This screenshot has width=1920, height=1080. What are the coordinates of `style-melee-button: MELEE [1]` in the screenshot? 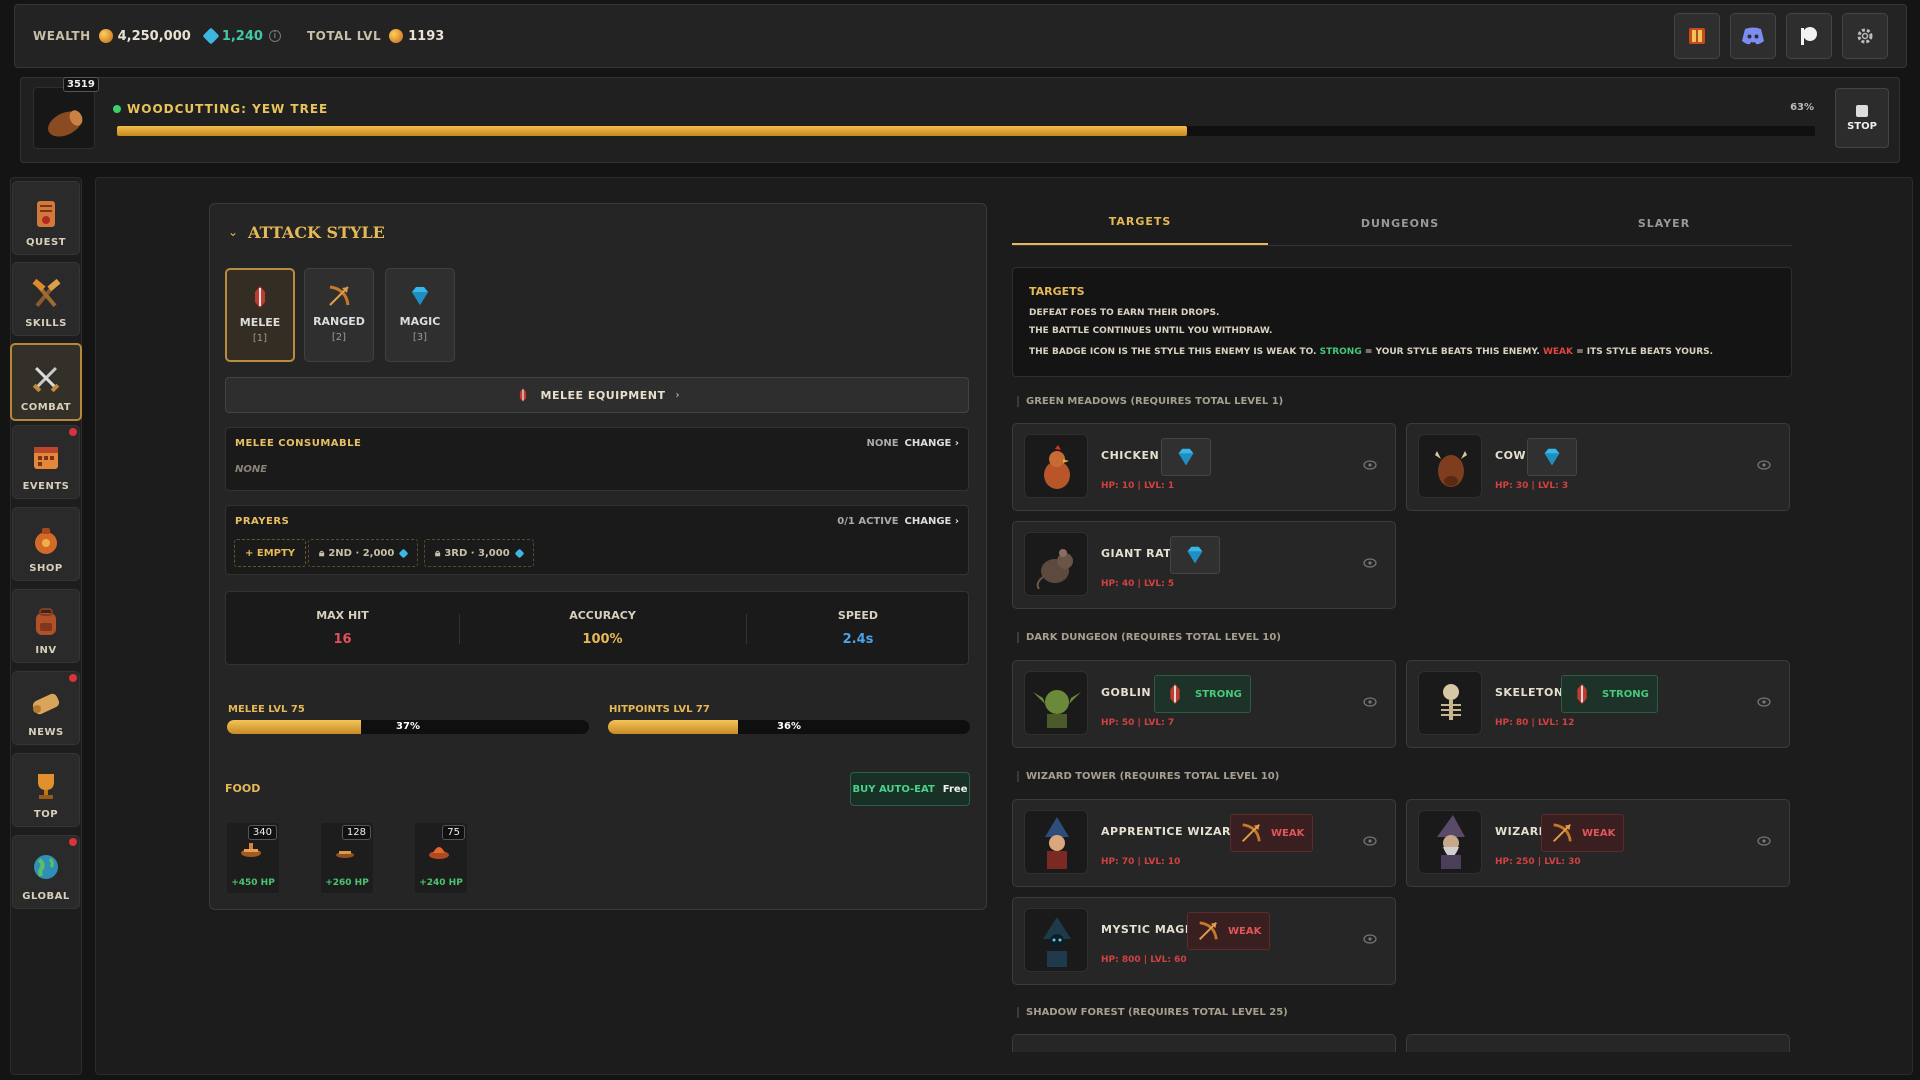 It's located at (260, 315).